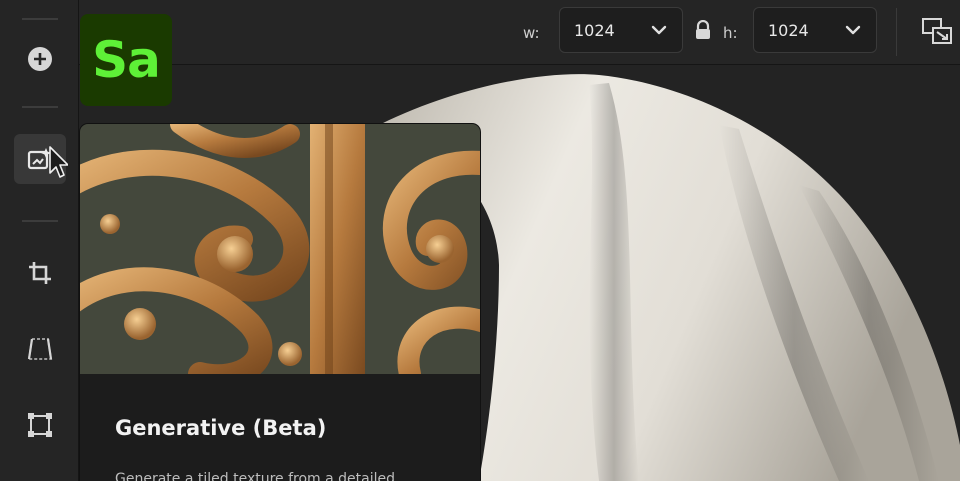 The height and width of the screenshot is (481, 960). What do you see at coordinates (788, 30) in the screenshot?
I see `height-value: 1024` at bounding box center [788, 30].